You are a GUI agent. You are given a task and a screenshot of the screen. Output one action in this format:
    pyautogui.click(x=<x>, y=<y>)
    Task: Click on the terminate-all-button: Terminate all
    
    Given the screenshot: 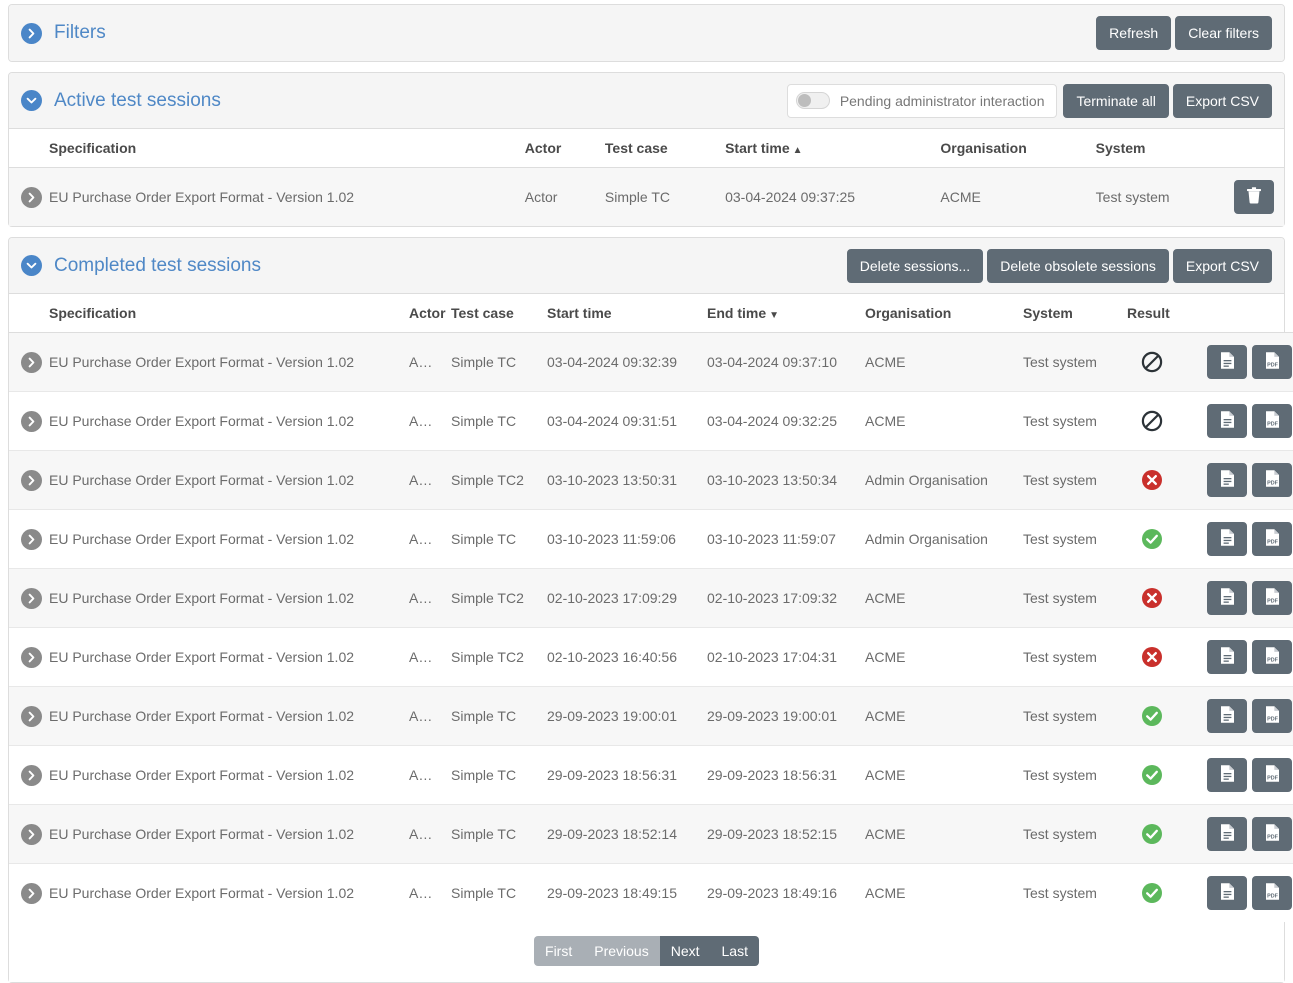 What is the action you would take?
    pyautogui.click(x=1116, y=100)
    